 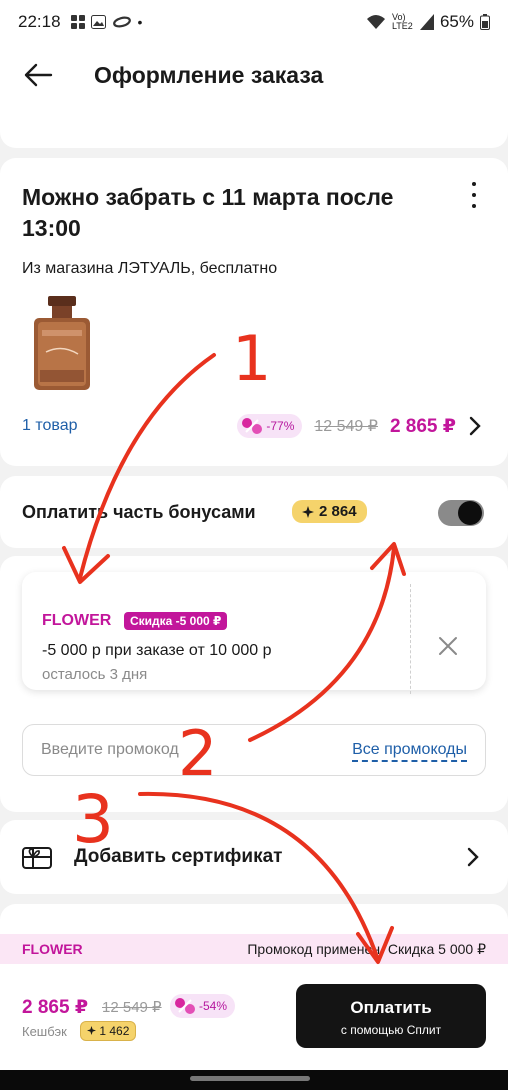 I want to click on cashback-amount: 1 462, so click(x=114, y=1031).